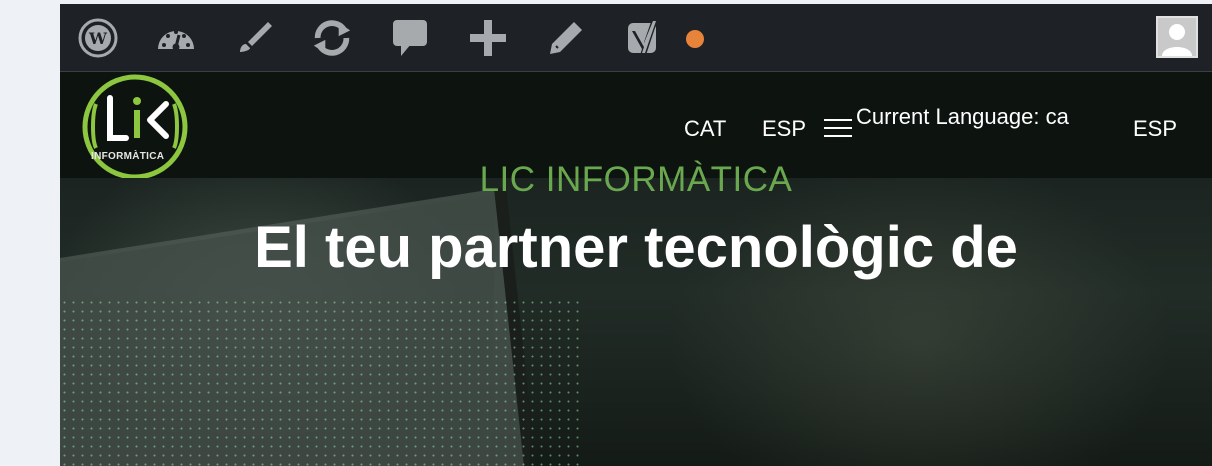 The image size is (1212, 466). I want to click on nav-language-esp-secondary: ESP, so click(1155, 129).